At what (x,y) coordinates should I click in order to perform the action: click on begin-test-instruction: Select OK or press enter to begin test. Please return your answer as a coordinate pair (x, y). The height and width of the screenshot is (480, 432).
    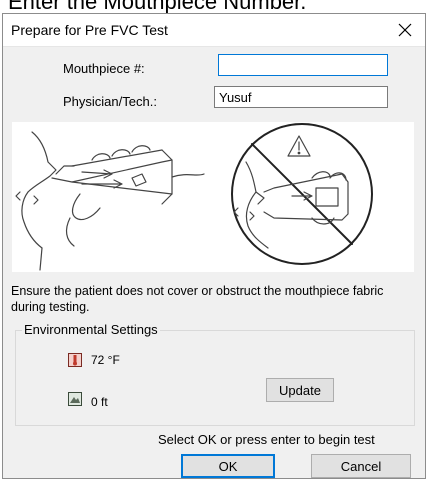
    Looking at the image, I should click on (266, 439).